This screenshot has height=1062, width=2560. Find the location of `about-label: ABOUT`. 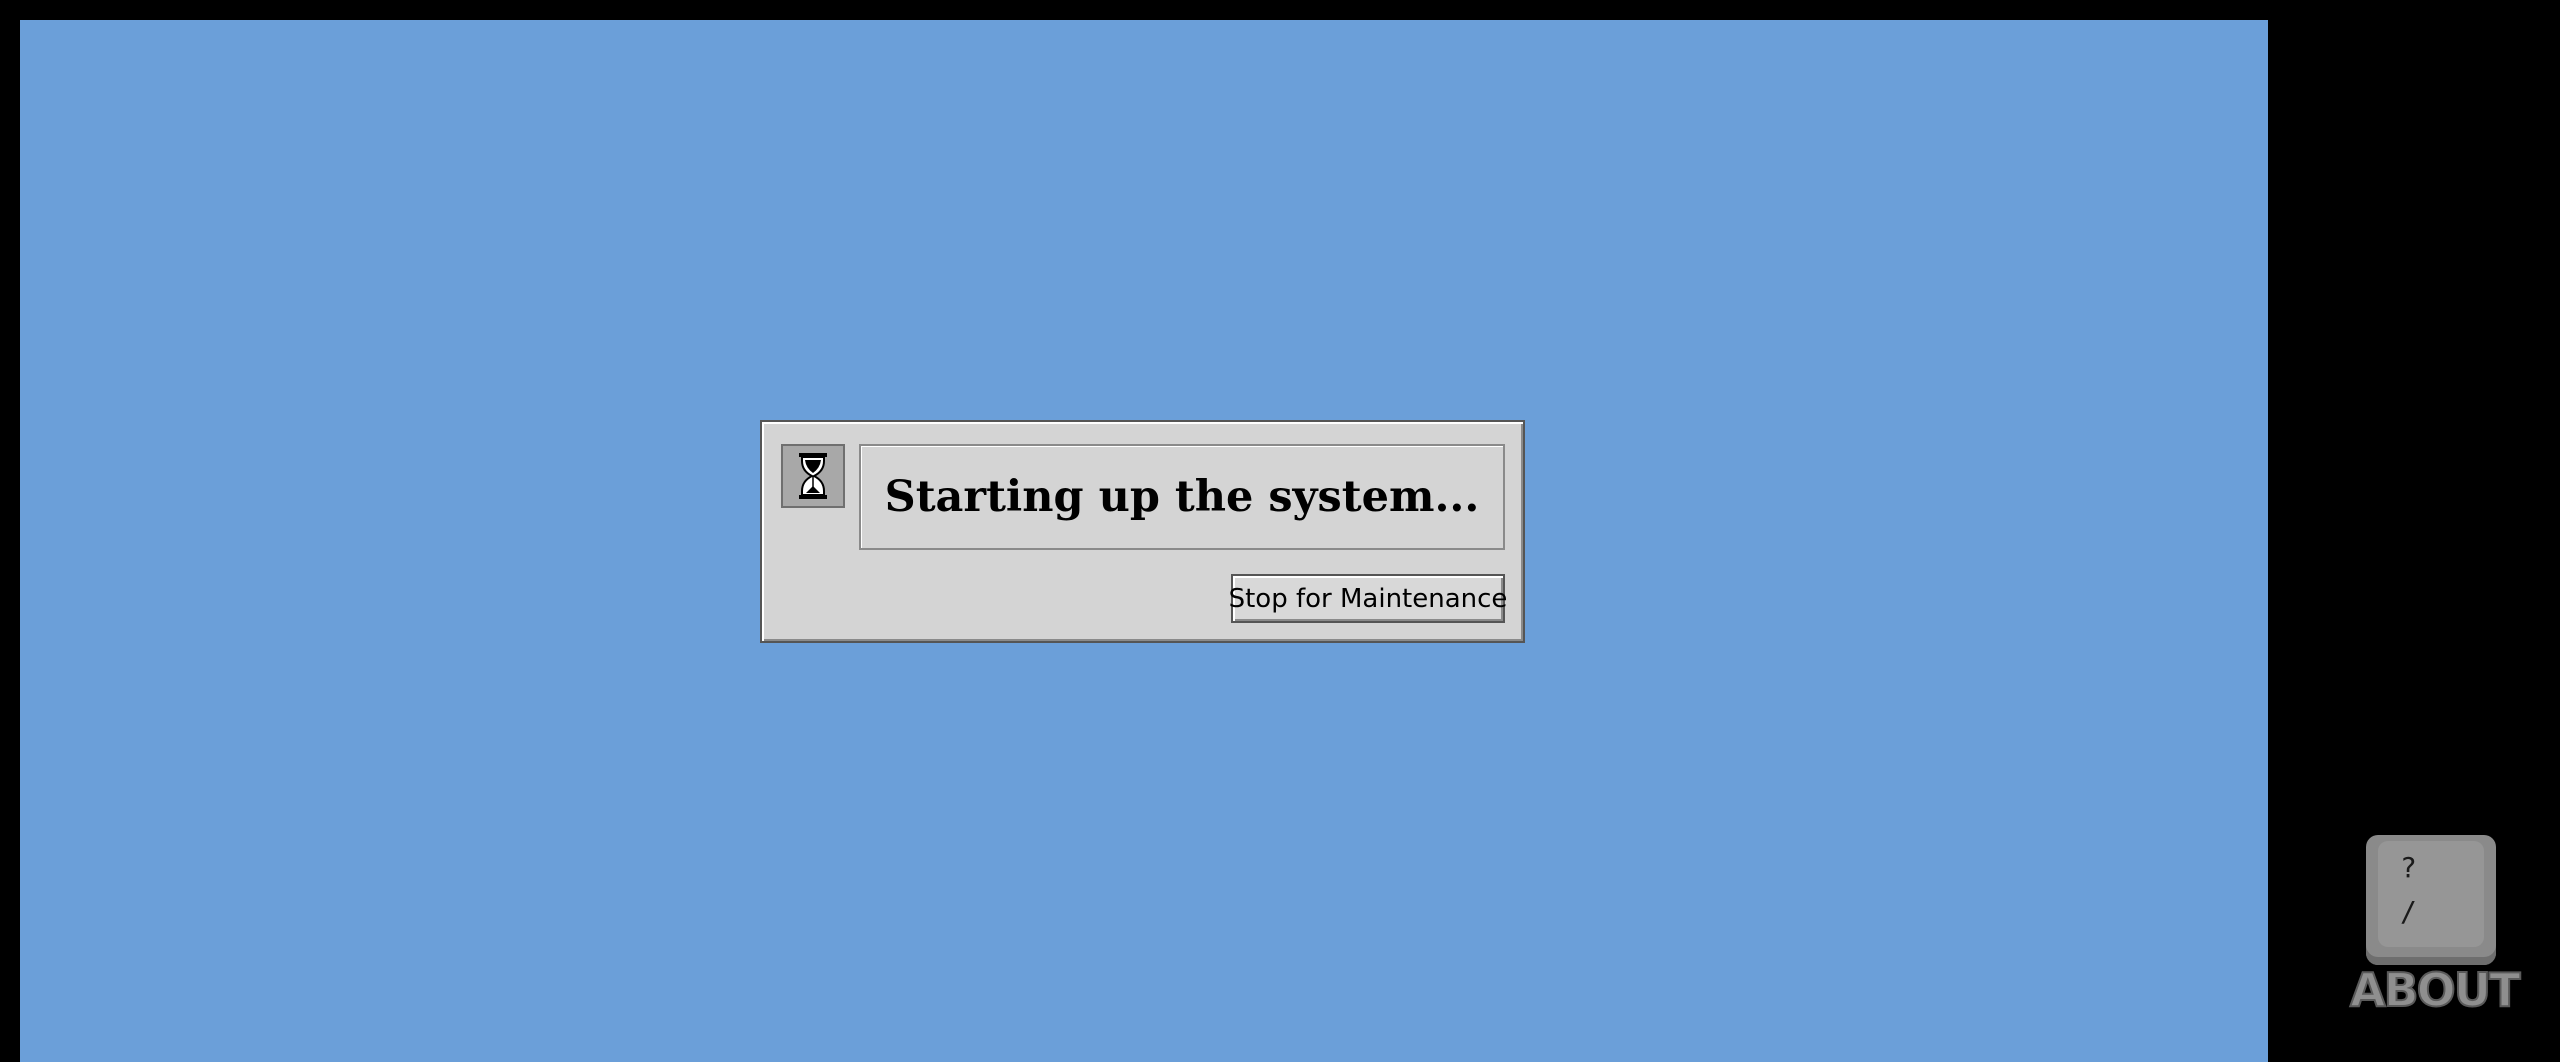

about-label: ABOUT is located at coordinates (2435, 990).